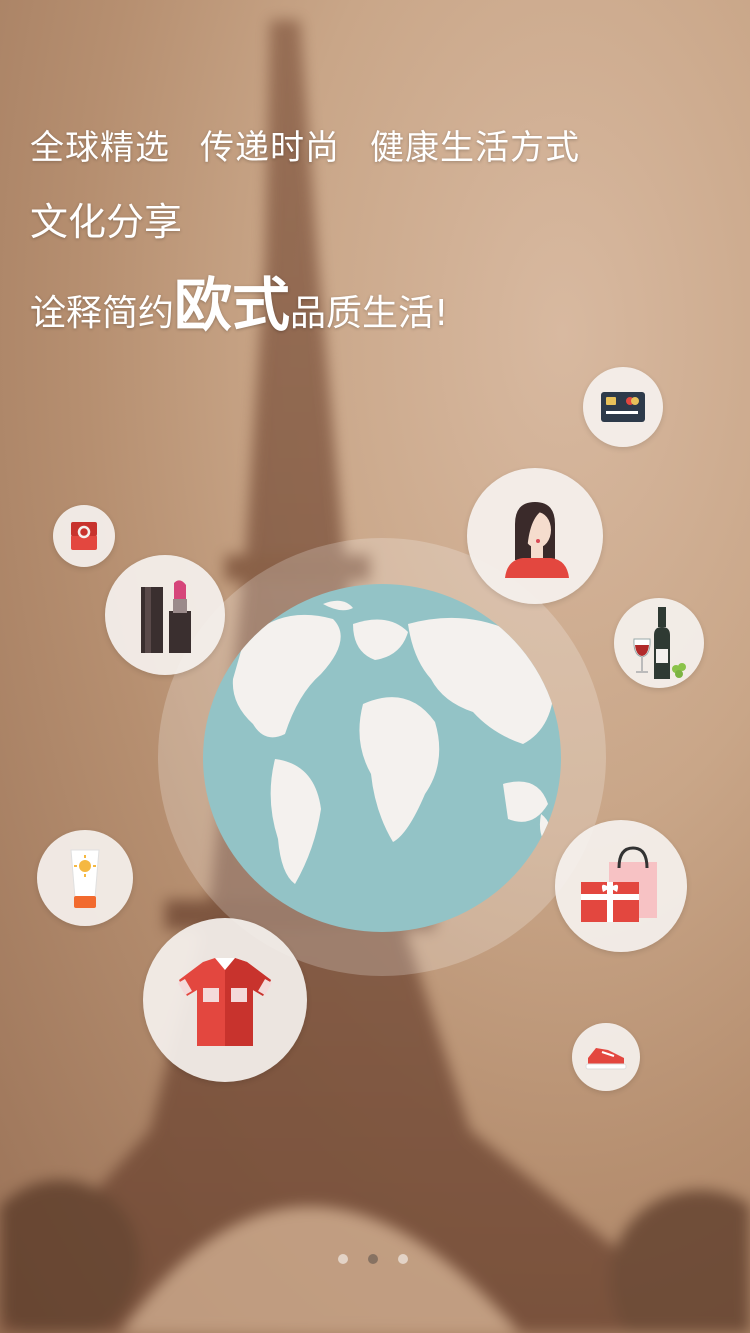  I want to click on headline: 全球精选 传递时尚 健康生活方式 文化分享 诠释简约欧式品质生活!, so click(305, 231).